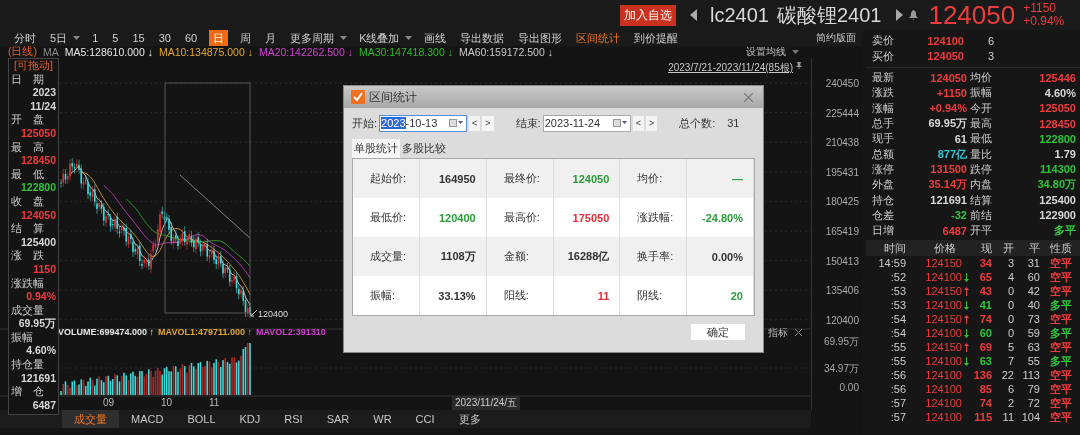 The image size is (1080, 435). Describe the element at coordinates (469, 419) in the screenshot. I see `indicator-tab: 更多` at that location.